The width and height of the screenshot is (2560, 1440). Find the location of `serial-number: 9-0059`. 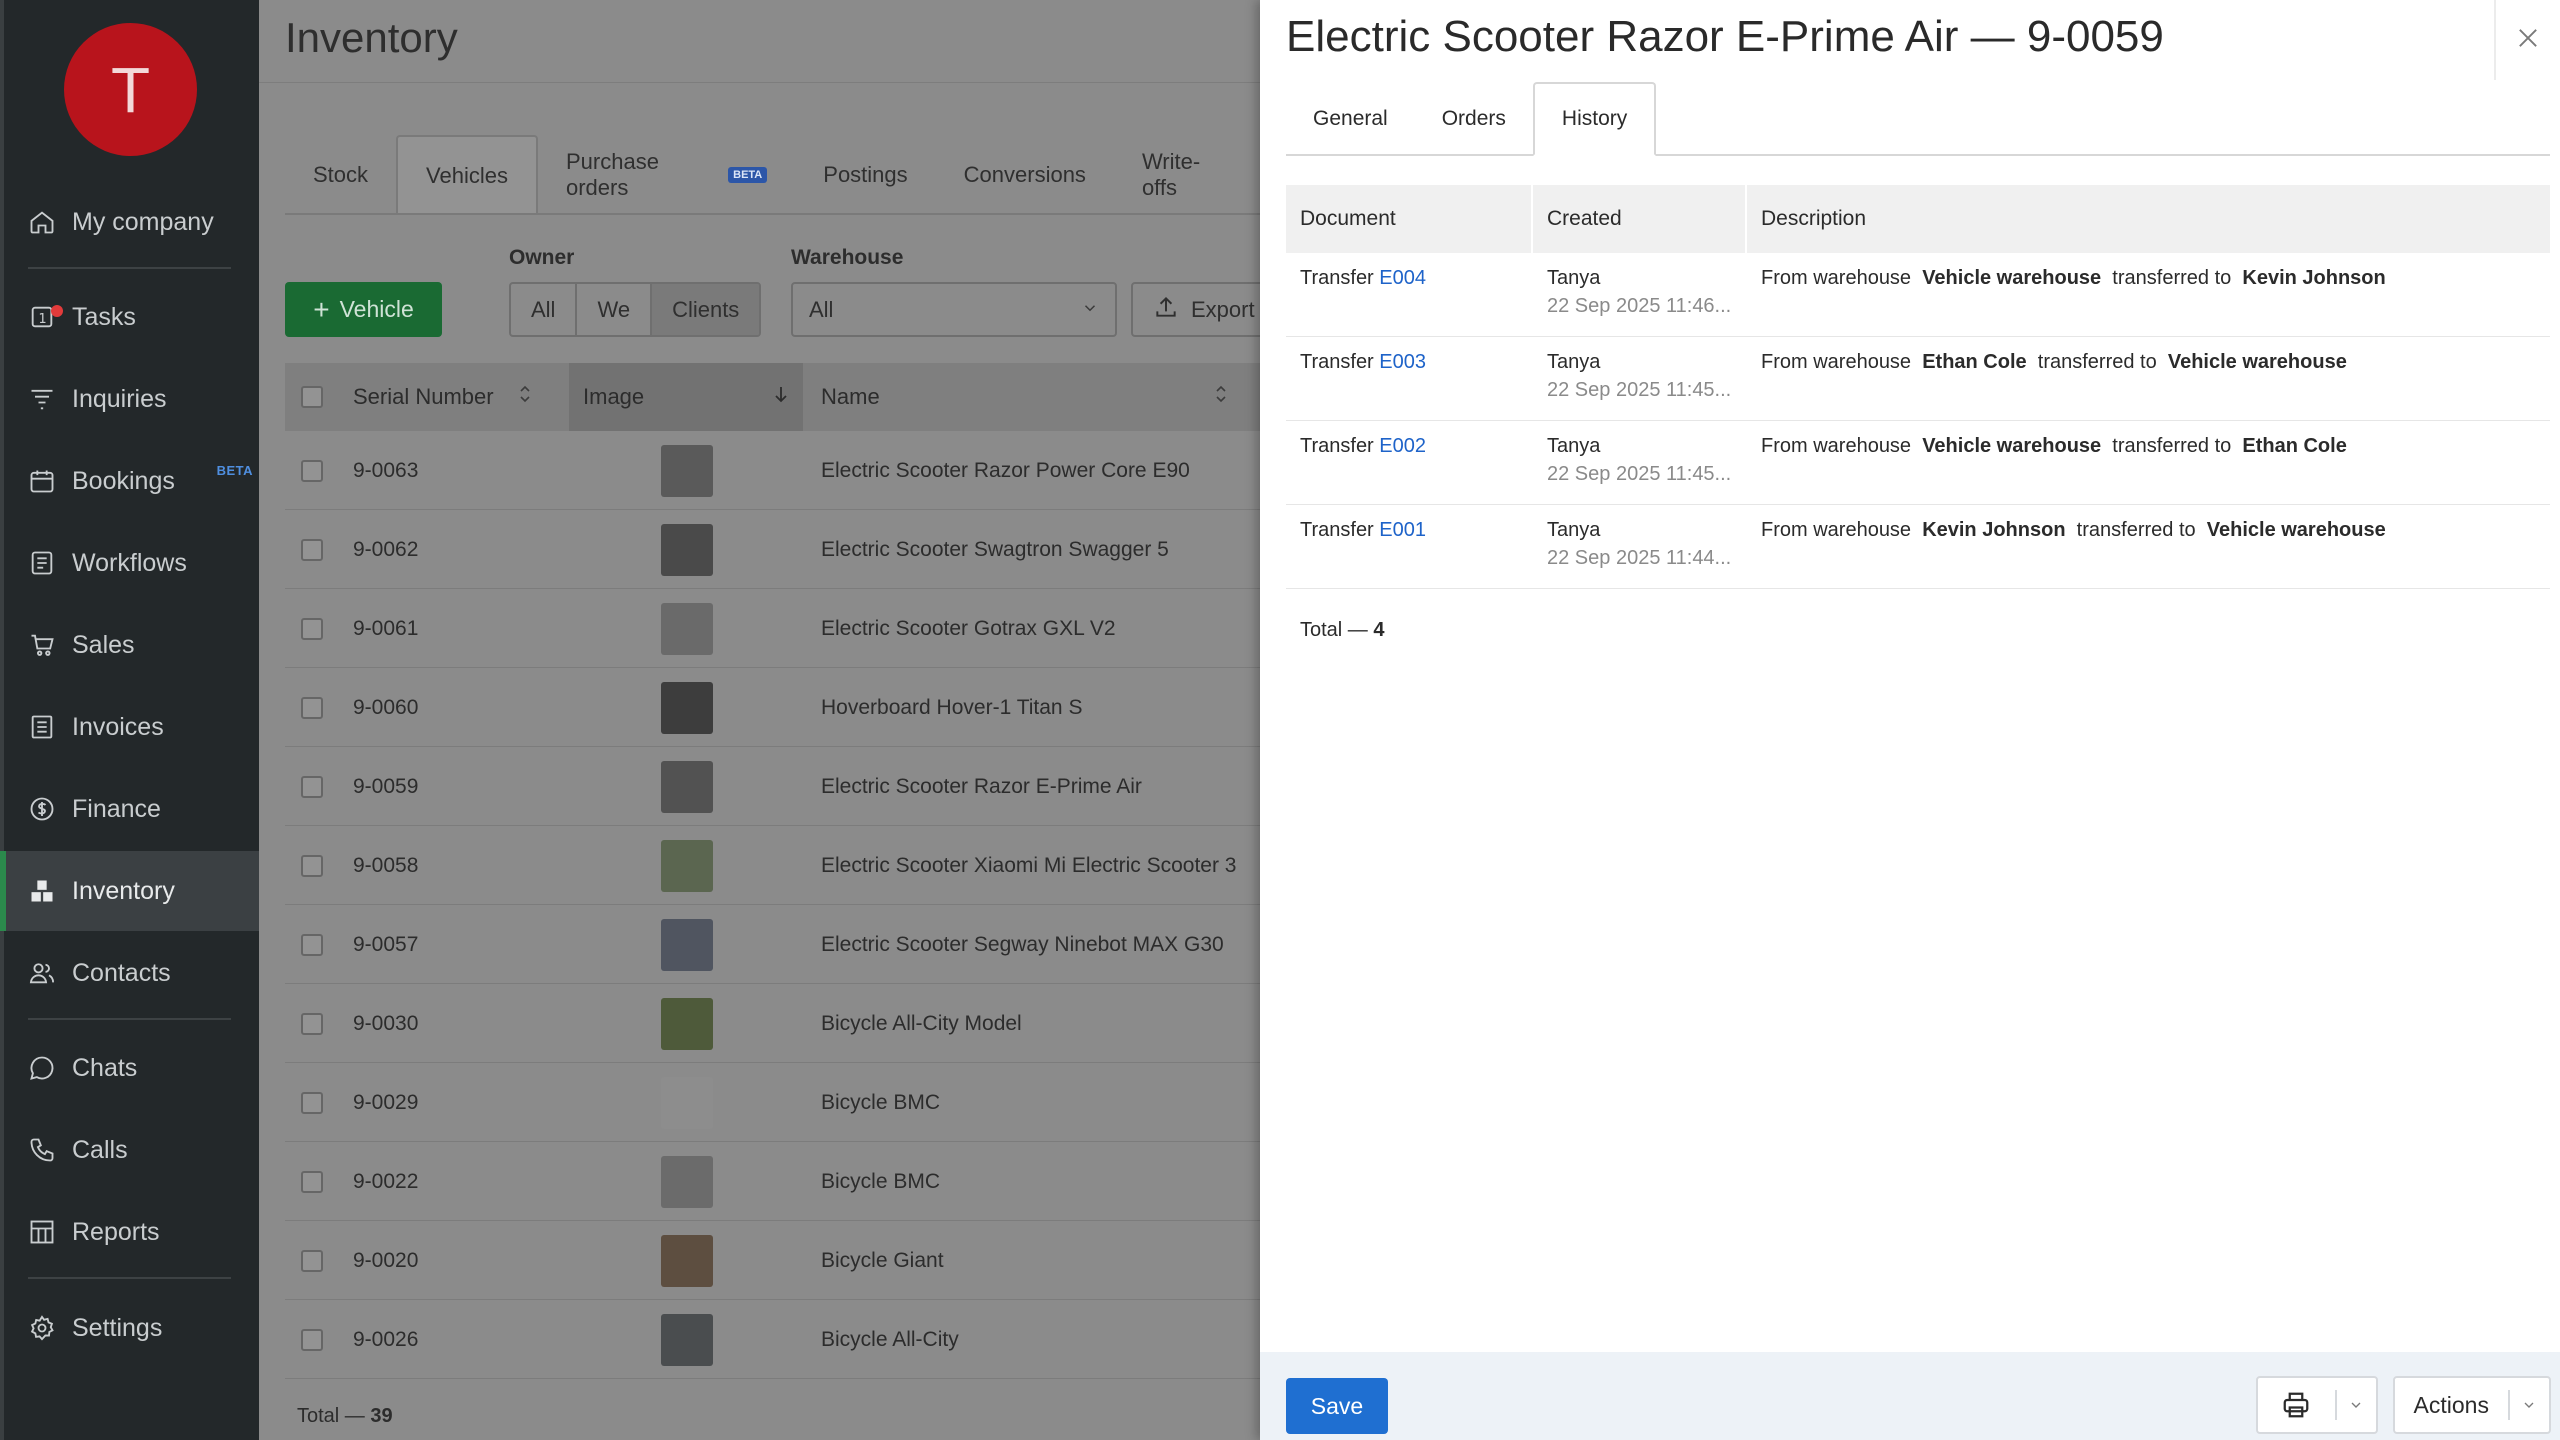

serial-number: 9-0059 is located at coordinates (386, 786).